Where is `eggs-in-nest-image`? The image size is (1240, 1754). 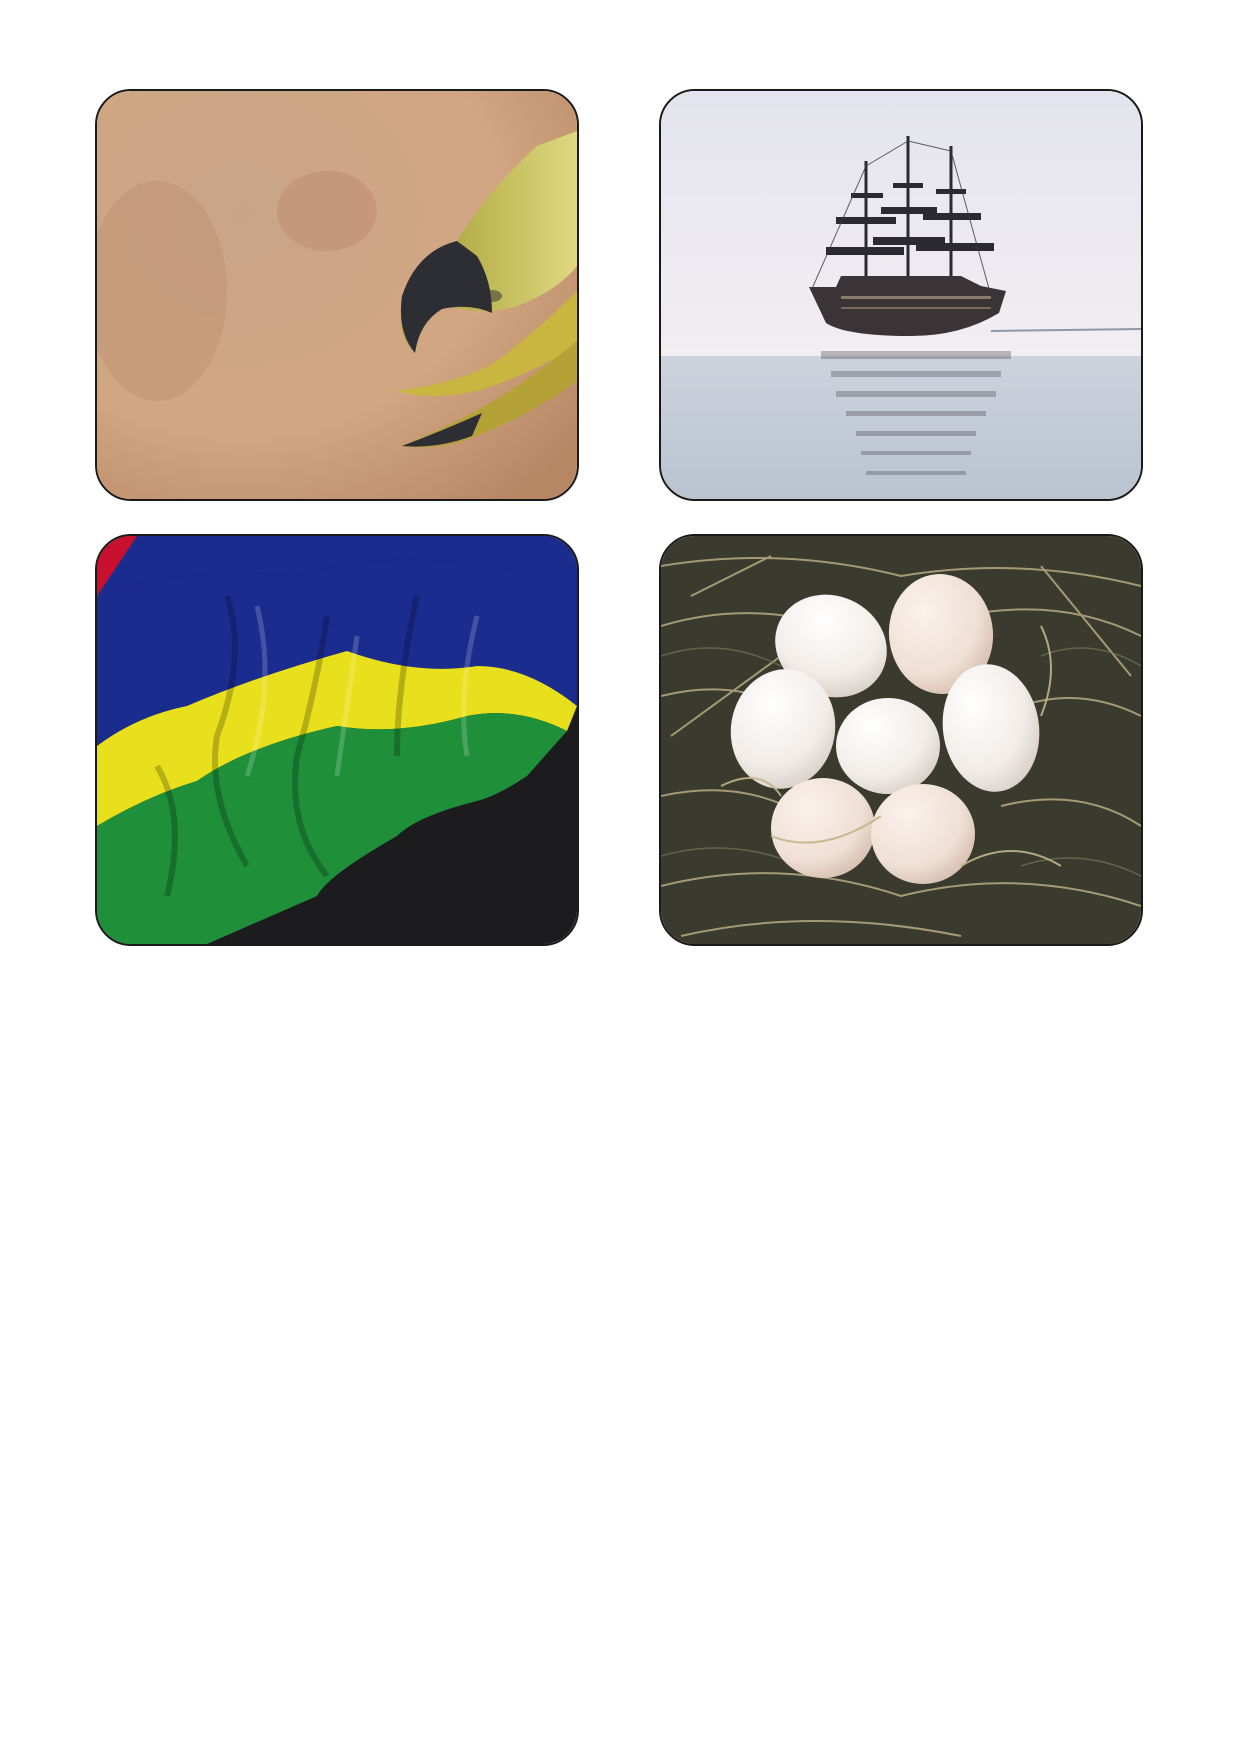 eggs-in-nest-image is located at coordinates (901, 740).